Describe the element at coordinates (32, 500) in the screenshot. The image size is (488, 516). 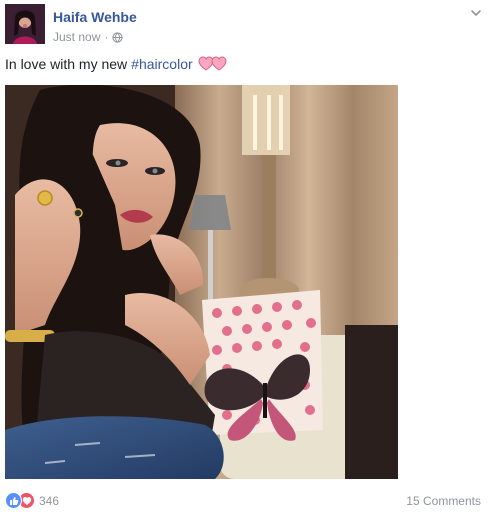
I see `reactions-summary: 346` at that location.